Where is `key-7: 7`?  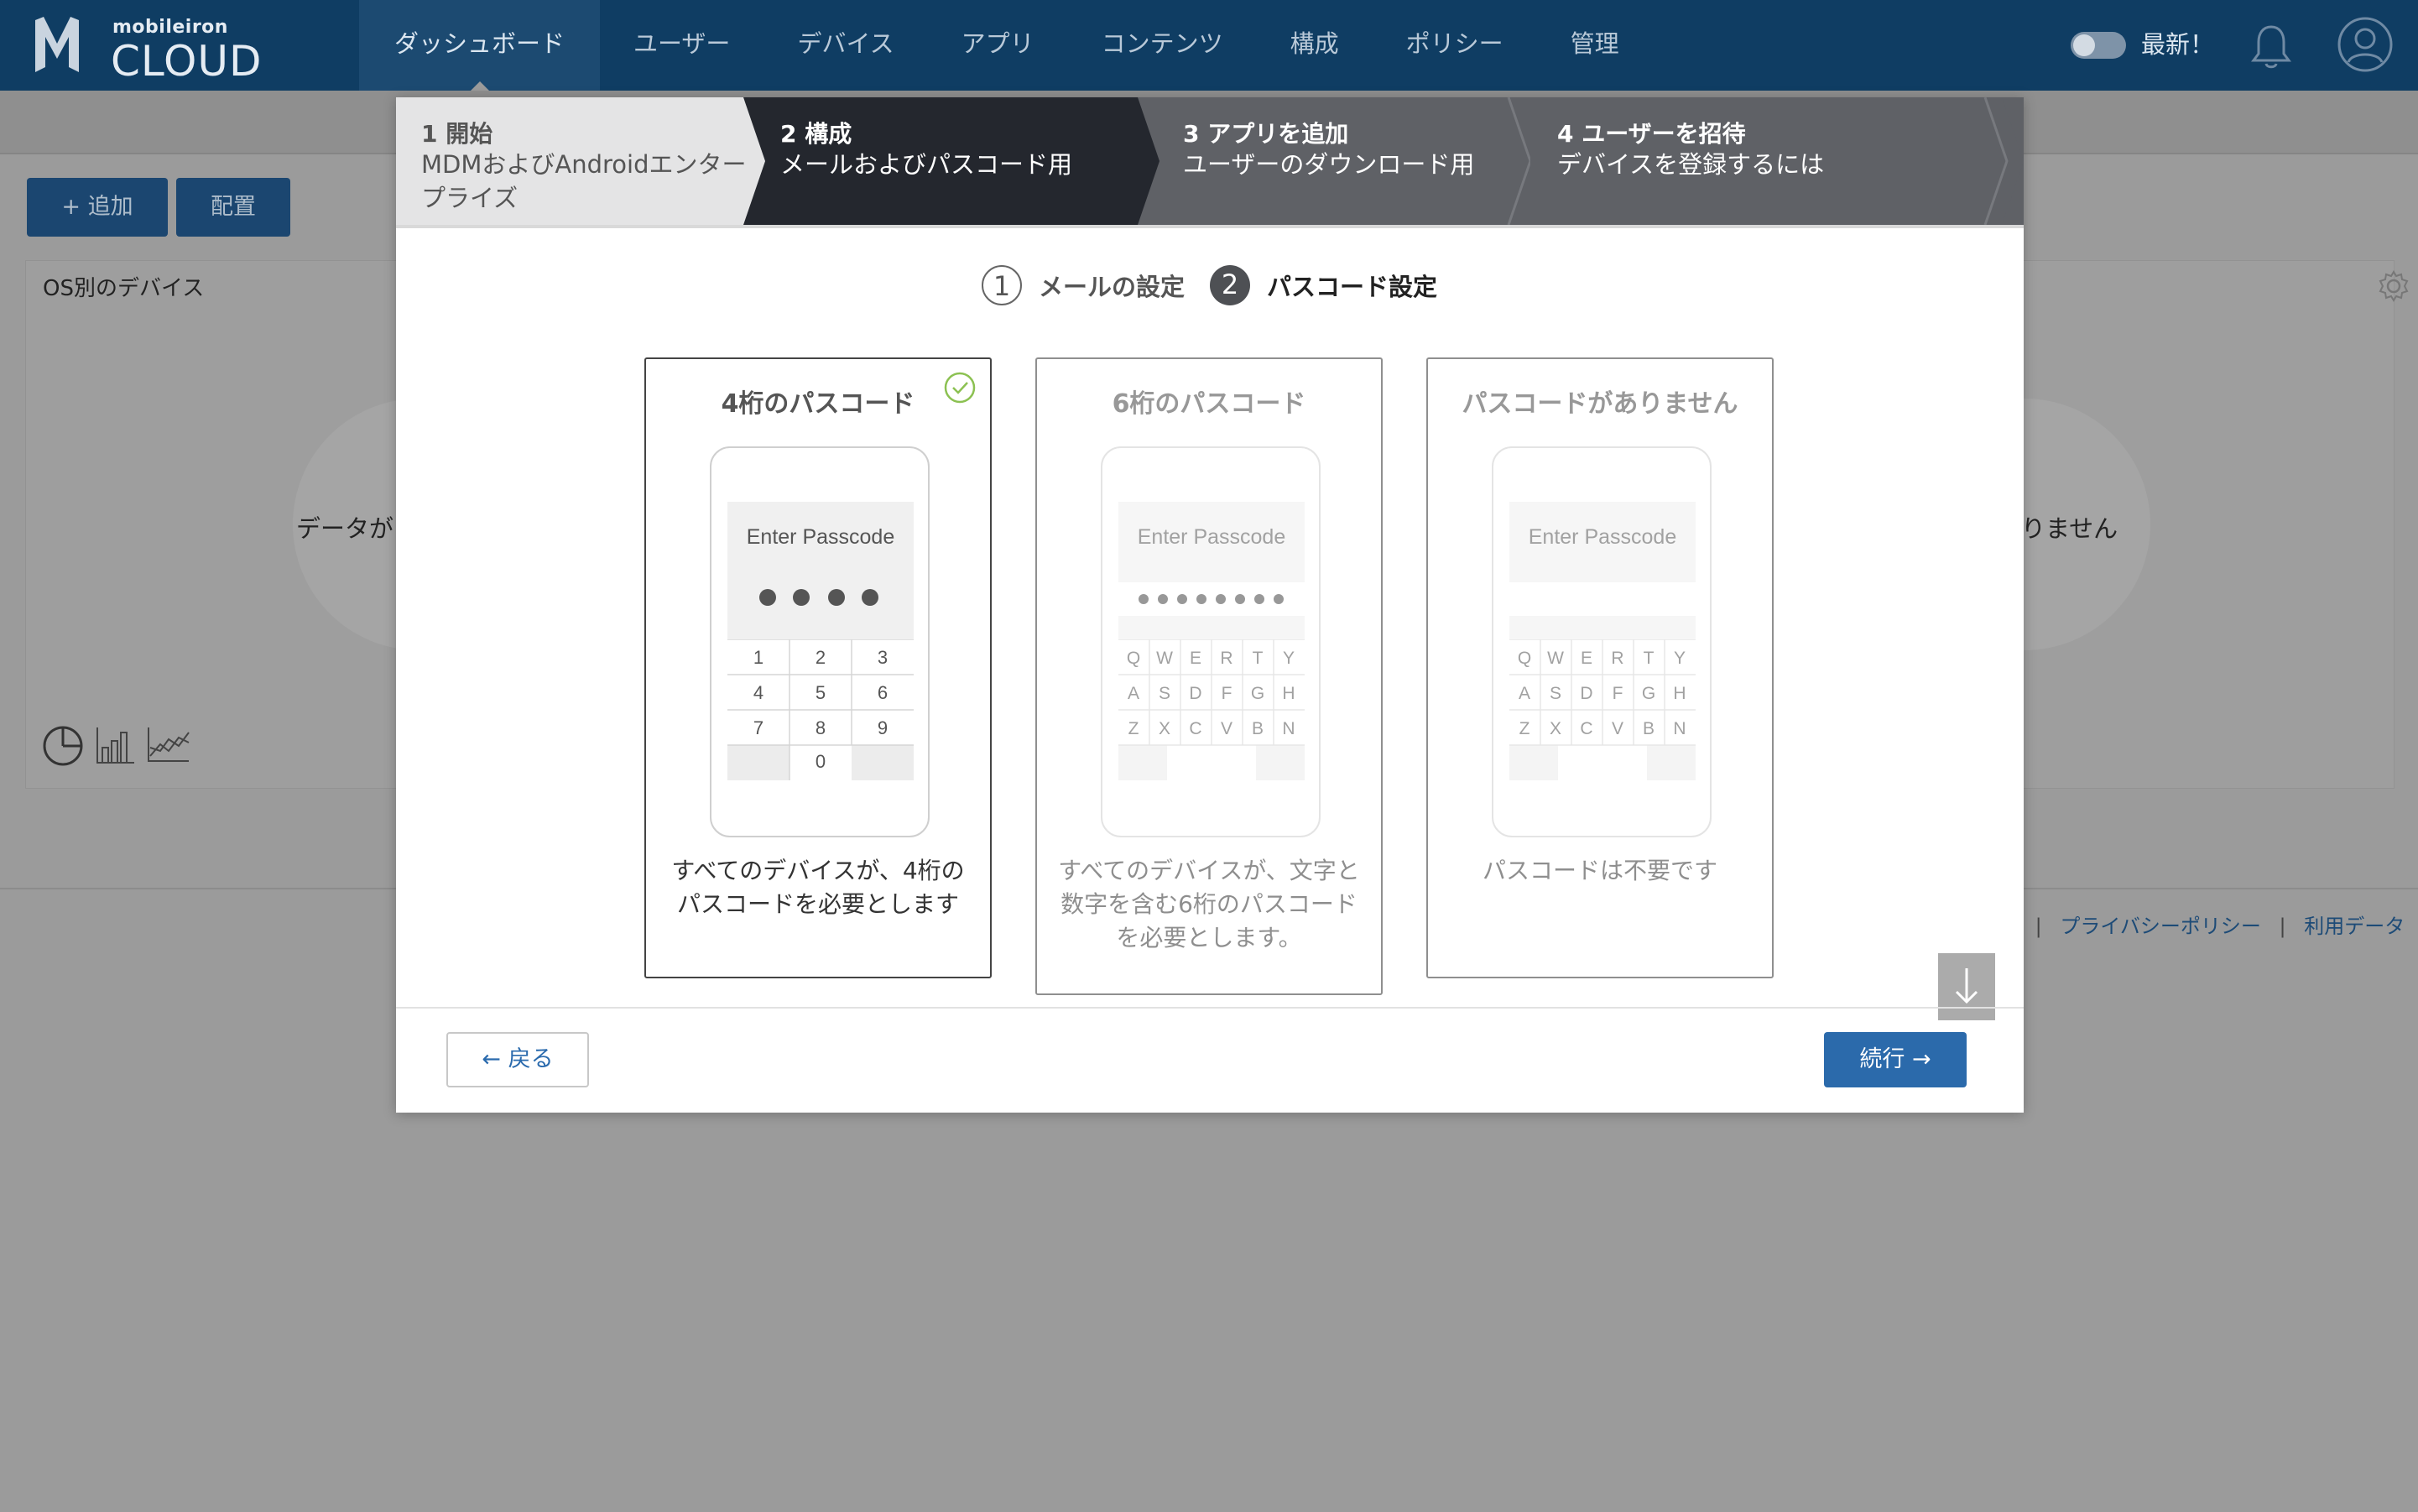
key-7: 7 is located at coordinates (758, 728).